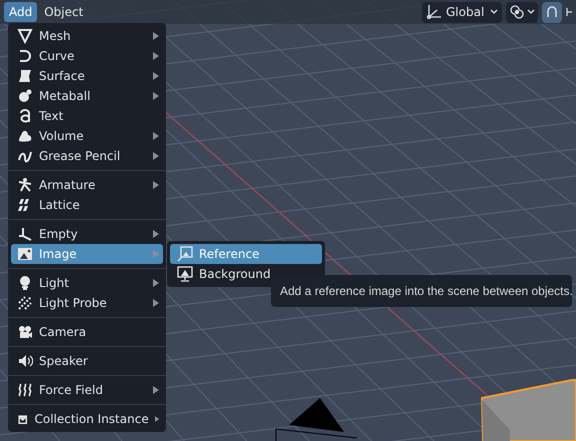  I want to click on menu-item: Light, so click(87, 283).